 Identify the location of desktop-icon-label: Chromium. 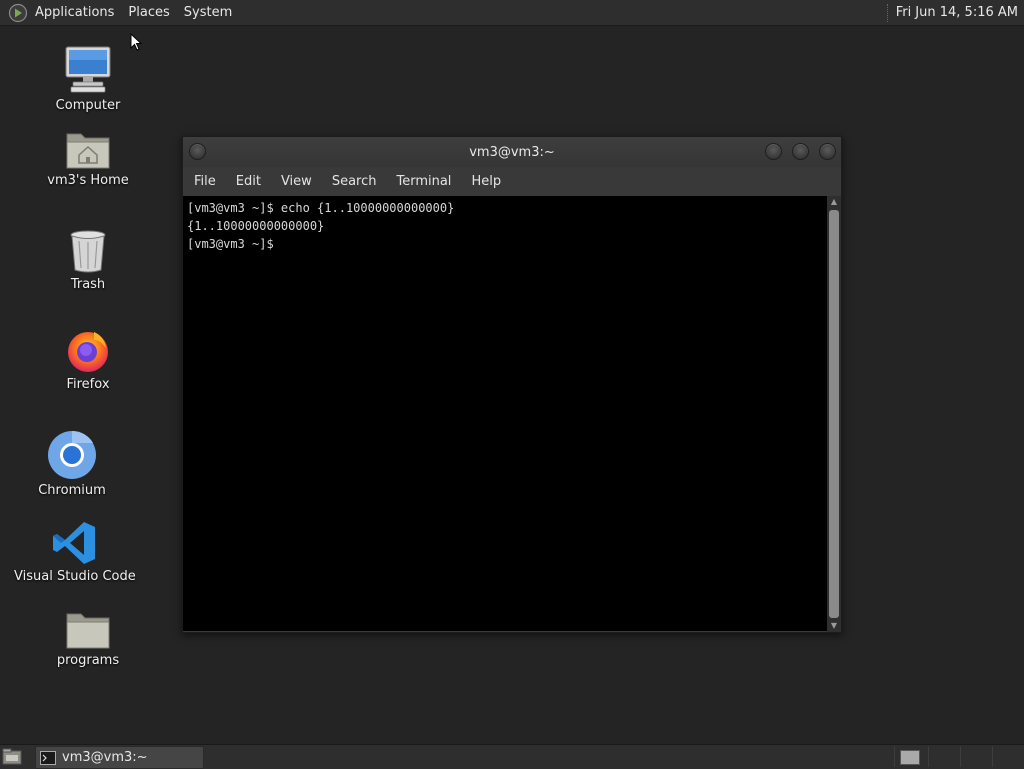
(72, 490).